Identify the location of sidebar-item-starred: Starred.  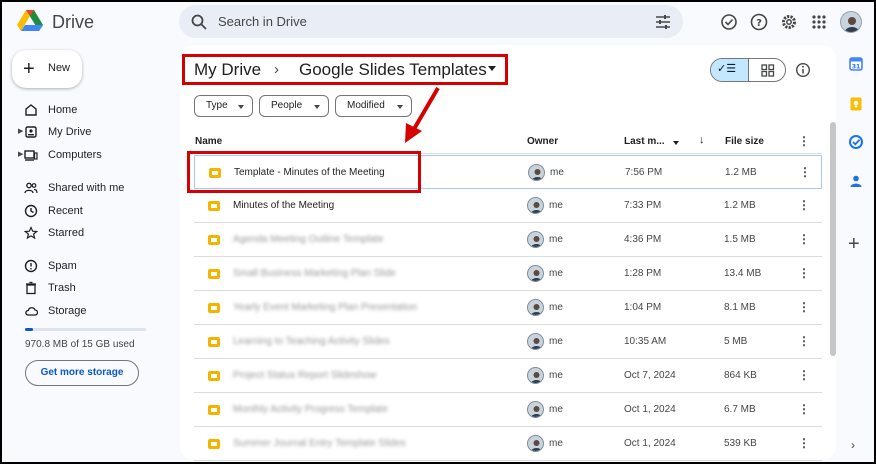
(82, 234).